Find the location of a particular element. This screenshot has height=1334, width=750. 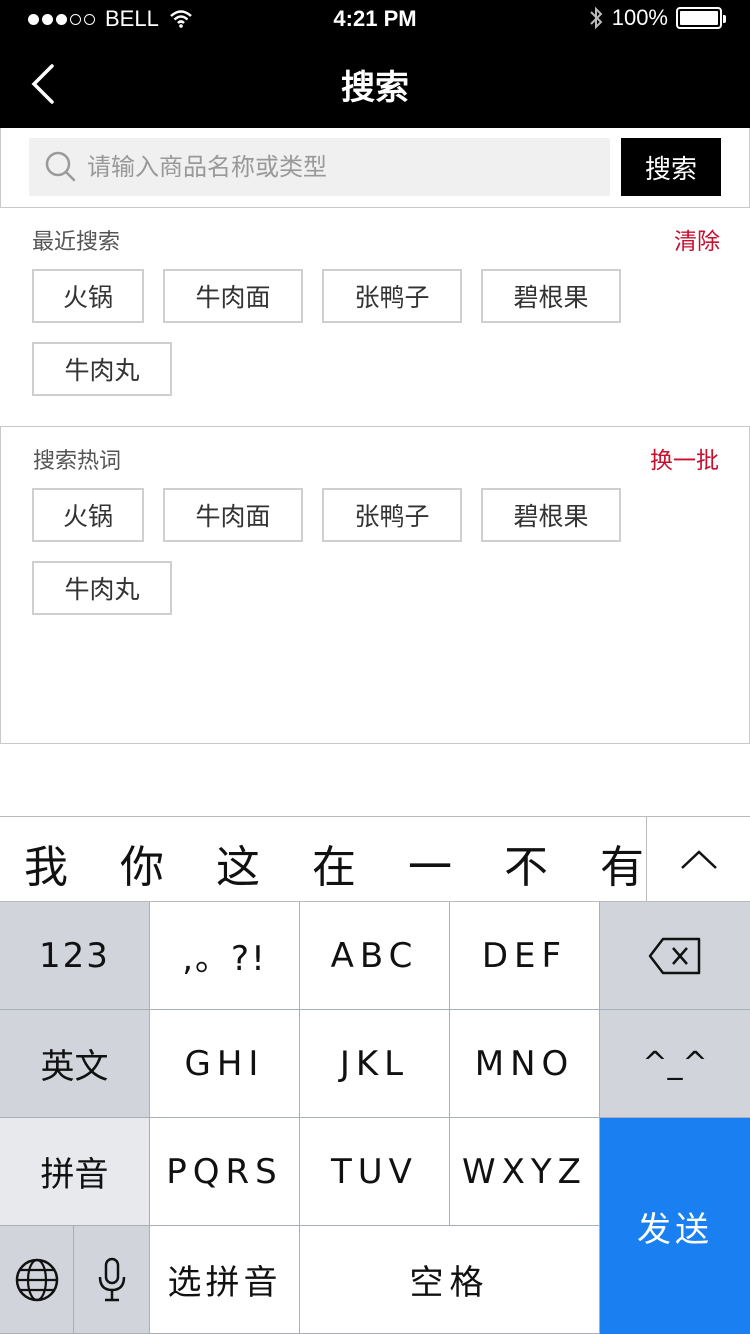

recent-tag-pecan: 碧根果 is located at coordinates (551, 296).